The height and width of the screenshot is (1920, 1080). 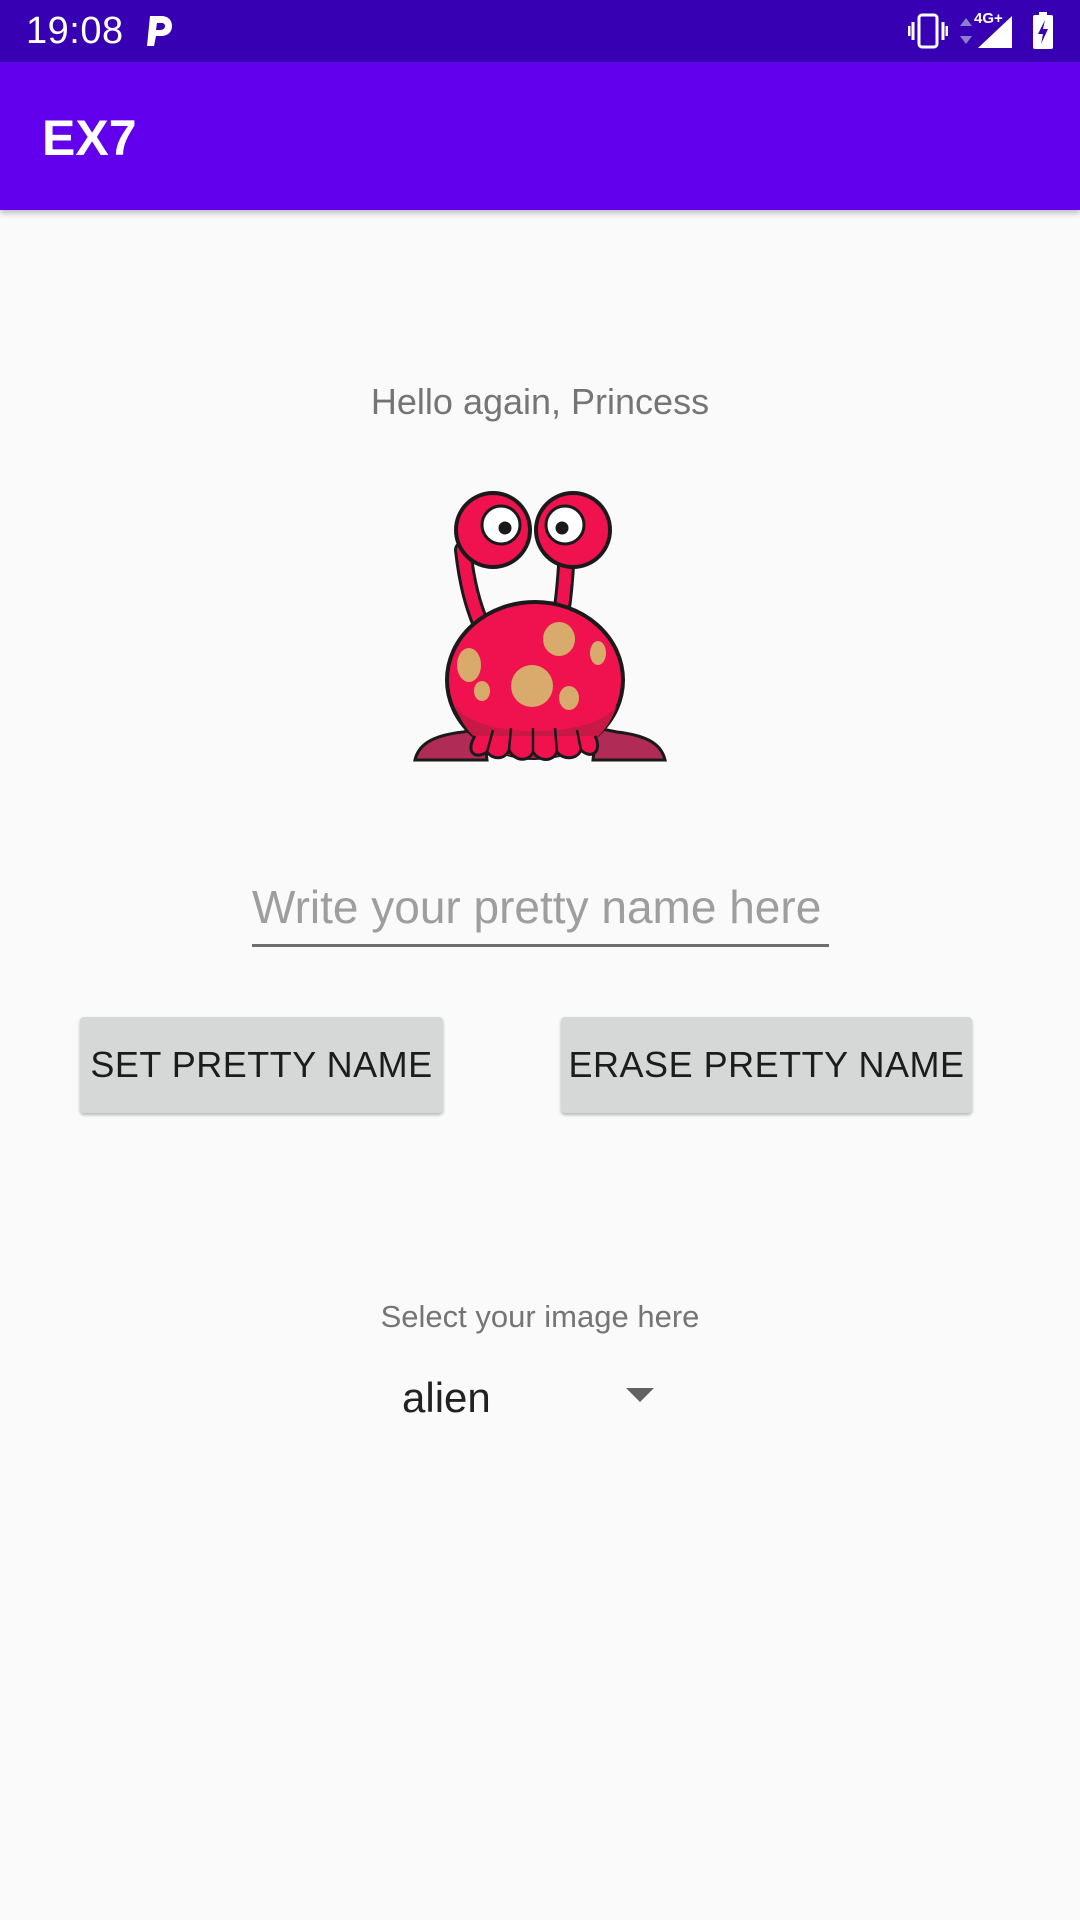 What do you see at coordinates (529, 1397) in the screenshot?
I see `image-spinner: alien` at bounding box center [529, 1397].